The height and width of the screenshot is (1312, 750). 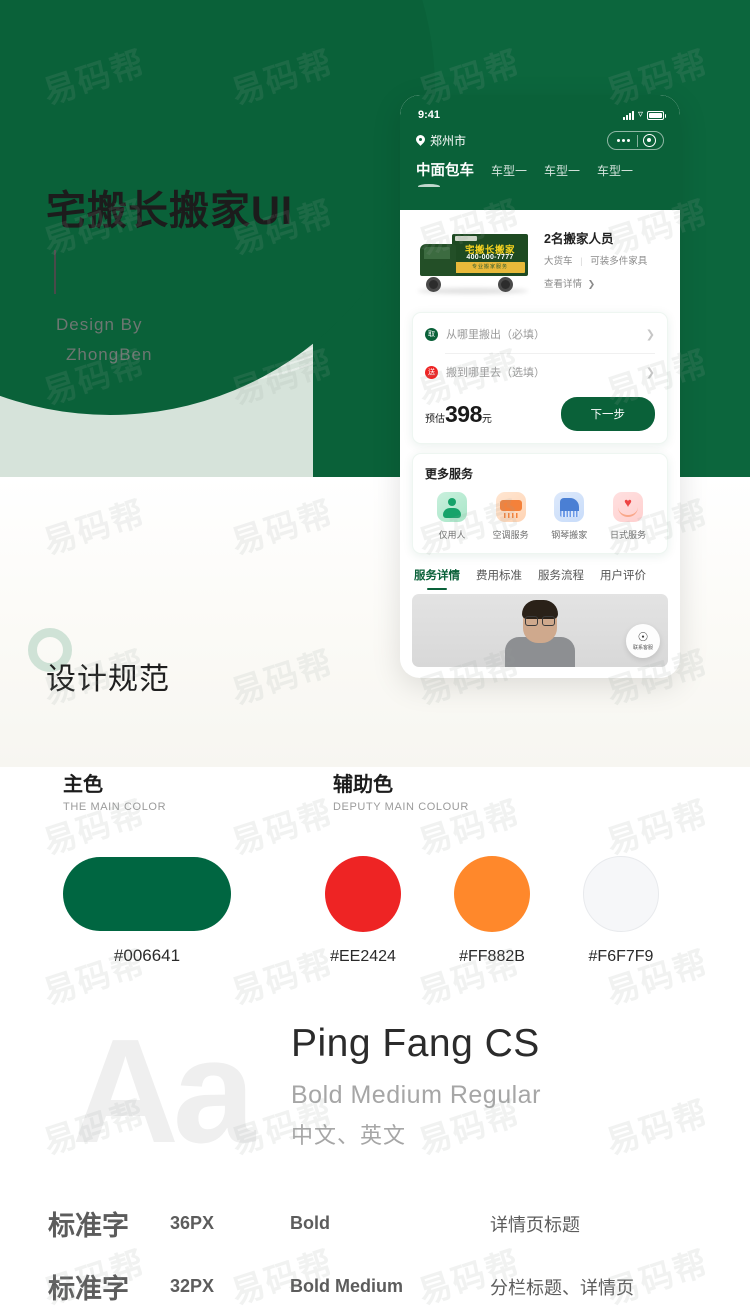 What do you see at coordinates (558, 261) in the screenshot?
I see `truck-info-sub-left: 大货车` at bounding box center [558, 261].